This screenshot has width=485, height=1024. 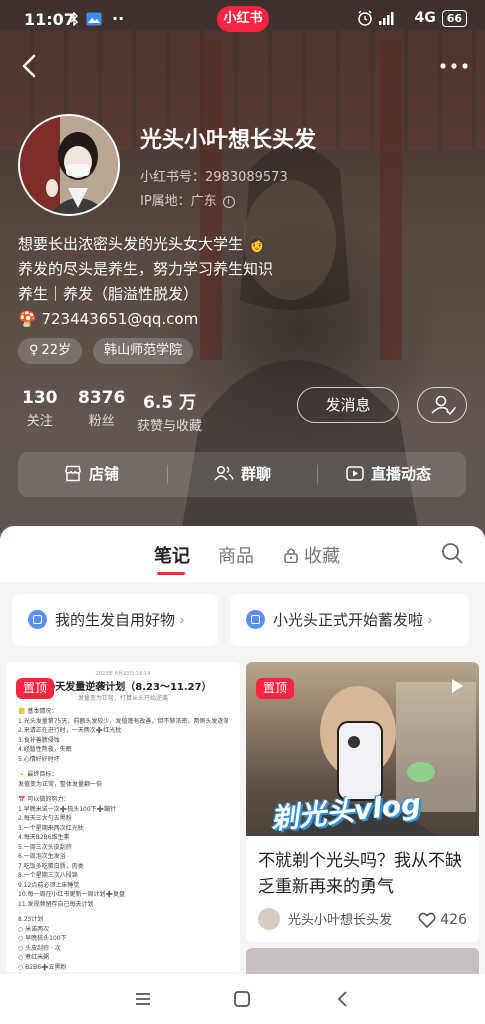 I want to click on shortcut-live-updates: 直播动态, so click(x=388, y=474).